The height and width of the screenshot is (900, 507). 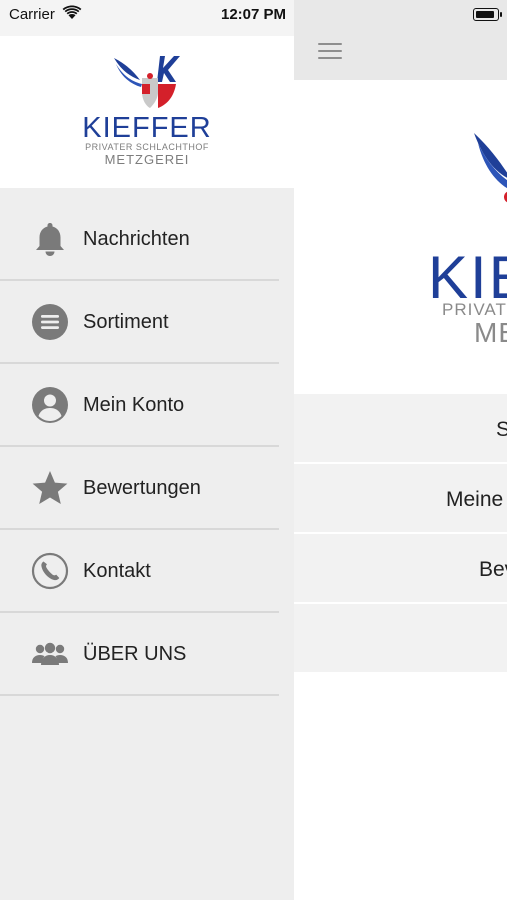 I want to click on main-list: S Meine Bev, so click(x=400, y=534).